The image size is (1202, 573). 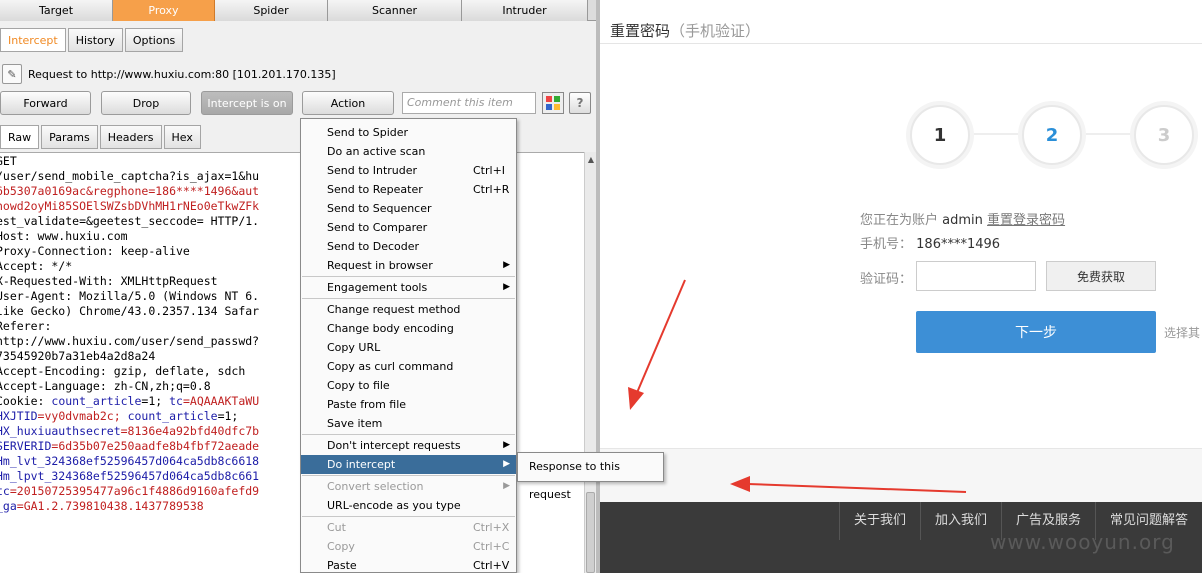 What do you see at coordinates (408, 309) in the screenshot?
I see `menu-item-change-request-method: Change request method` at bounding box center [408, 309].